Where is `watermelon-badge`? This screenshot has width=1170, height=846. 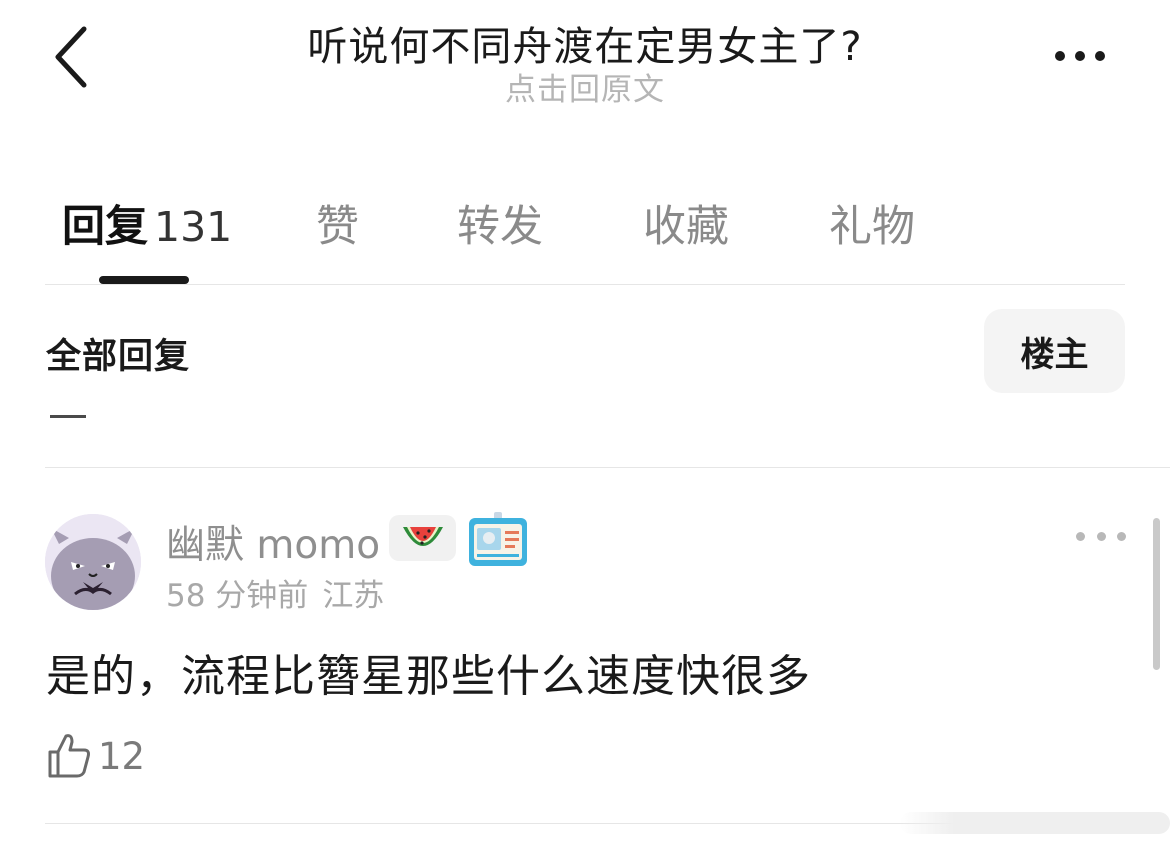 watermelon-badge is located at coordinates (422, 538).